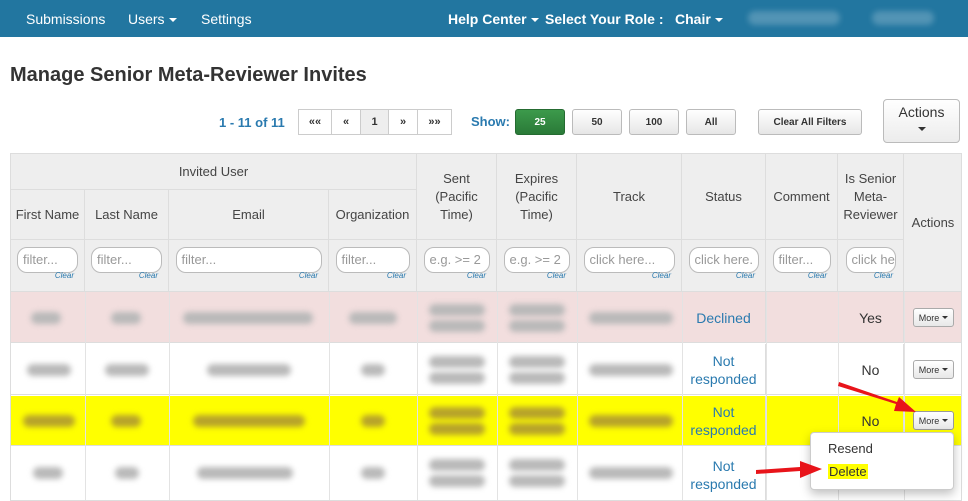  What do you see at coordinates (597, 122) in the screenshot?
I see `page-size-50-button: 50` at bounding box center [597, 122].